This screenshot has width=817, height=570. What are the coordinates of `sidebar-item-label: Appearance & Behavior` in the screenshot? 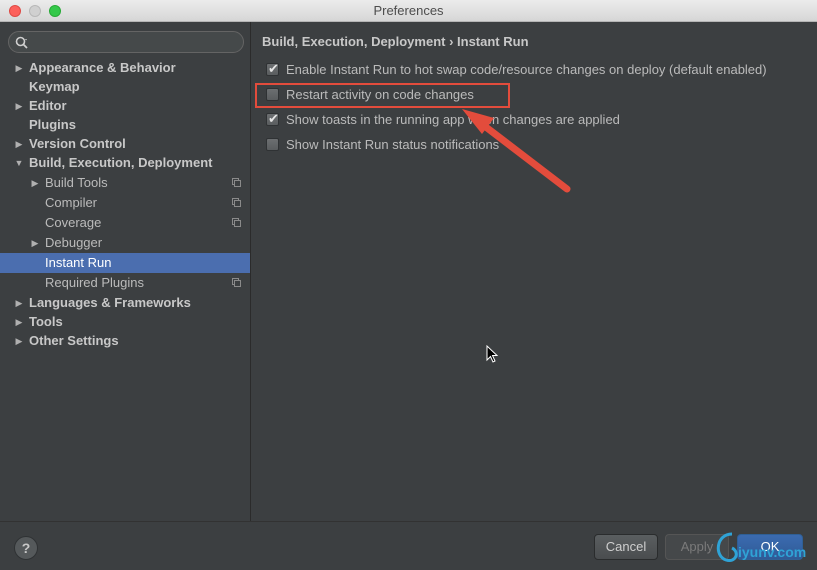 It's located at (102, 67).